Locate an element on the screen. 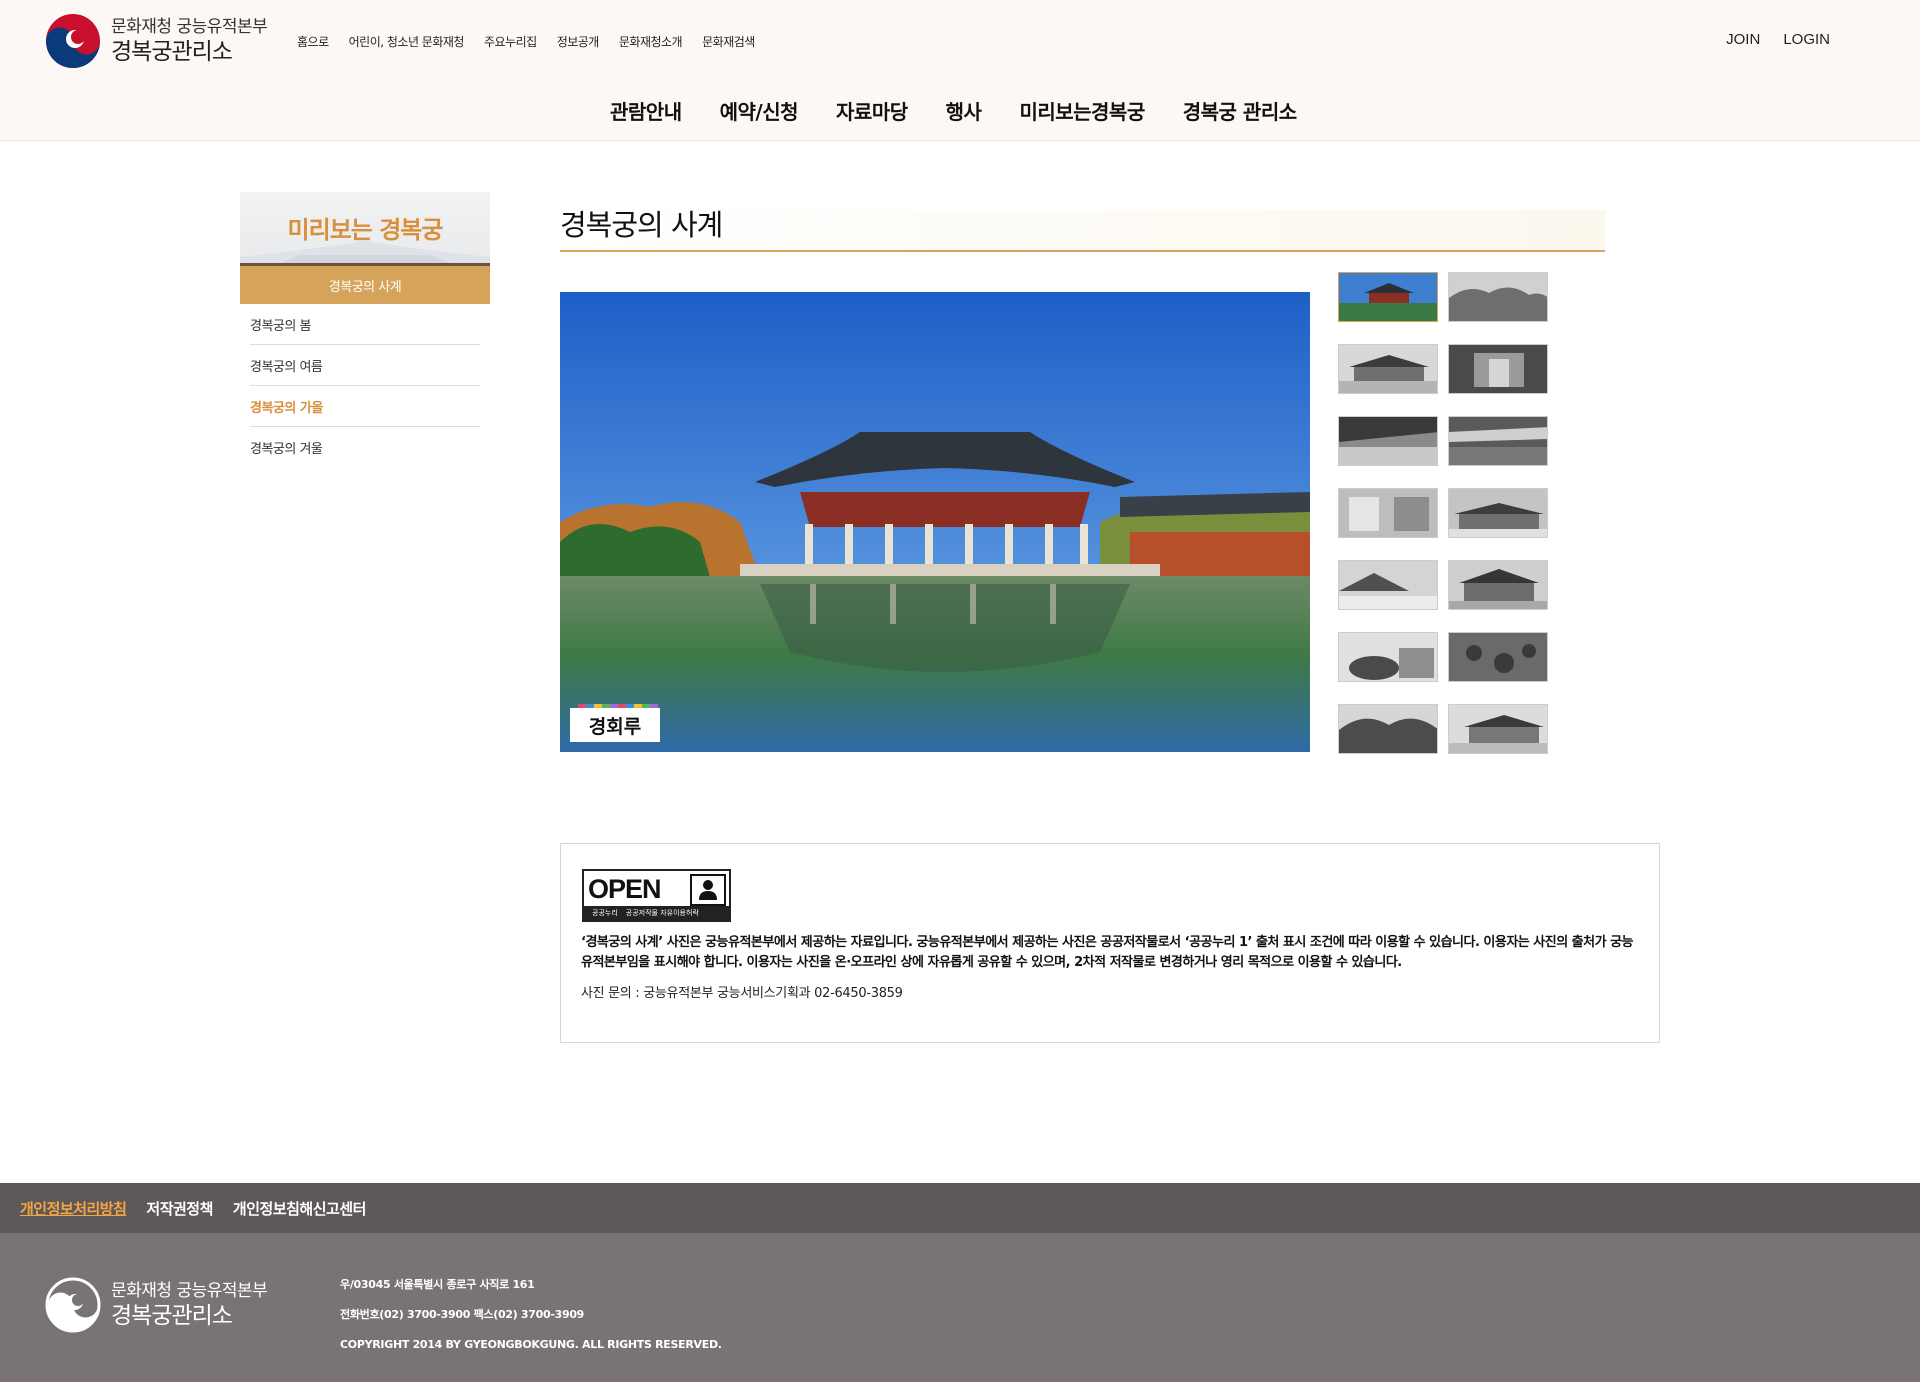 The width and height of the screenshot is (1920, 1382). main-nav: 관람안내 예약/신청 자료마당 행사 미리보는경복궁 경복궁 관리소 is located at coordinates (953, 110).